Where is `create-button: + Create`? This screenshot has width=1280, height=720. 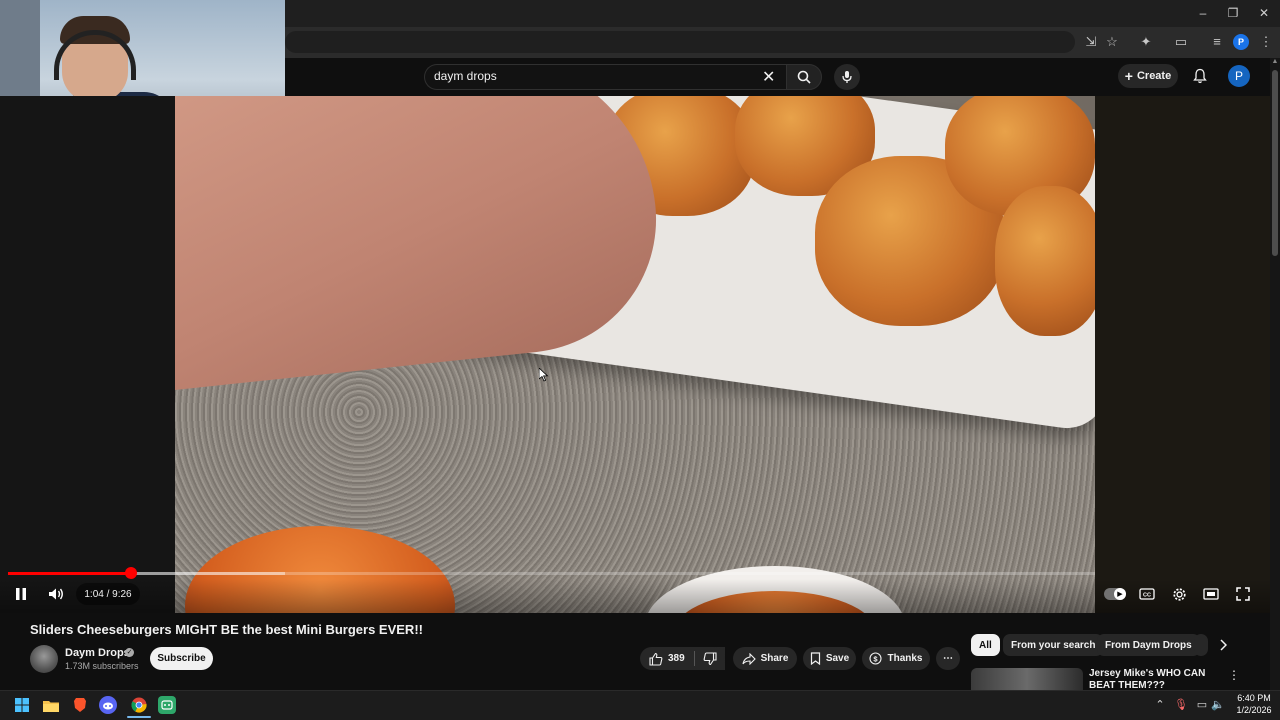 create-button: + Create is located at coordinates (1148, 76).